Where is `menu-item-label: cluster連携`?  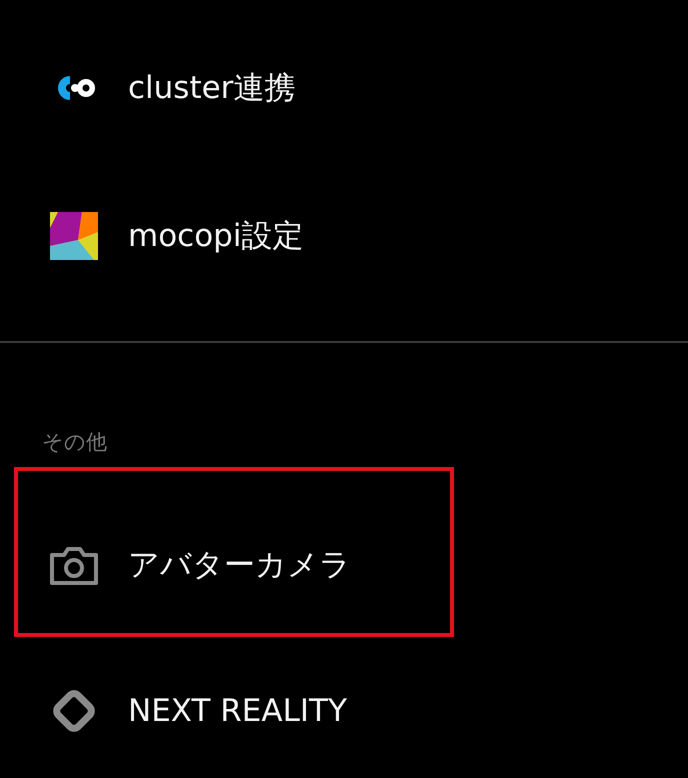
menu-item-label: cluster連携 is located at coordinates (212, 88).